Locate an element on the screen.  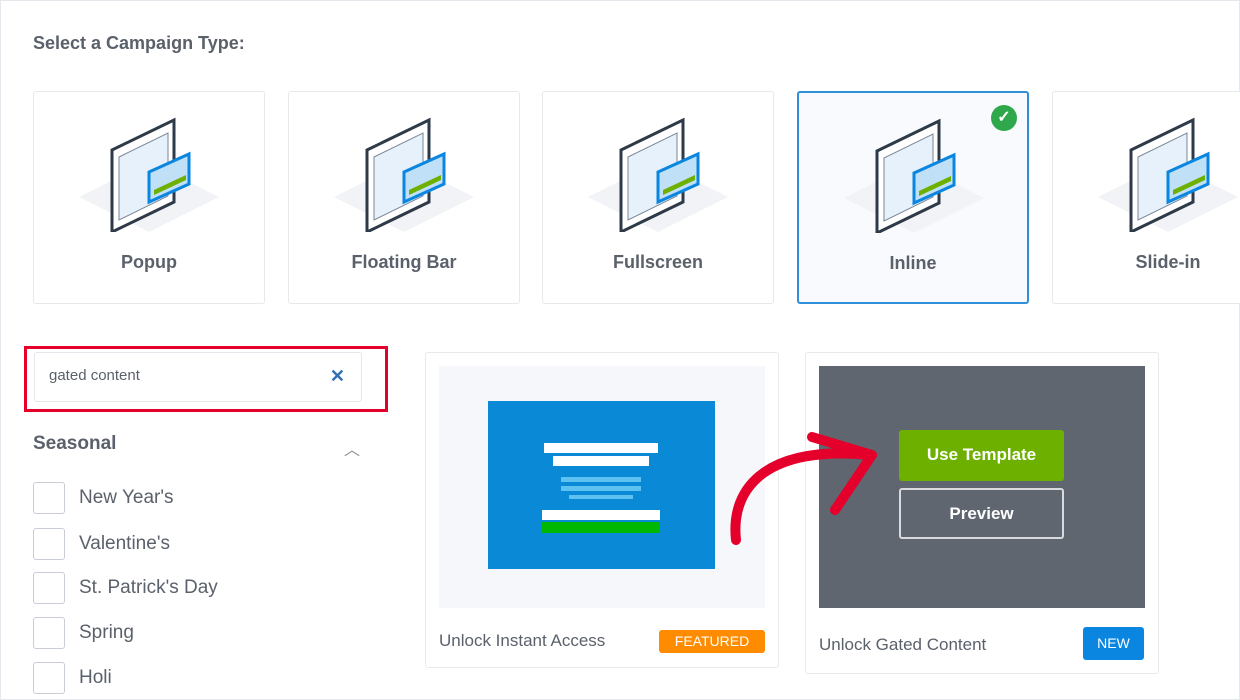
campaign-type-inline: Inline ✓ is located at coordinates (913, 197).